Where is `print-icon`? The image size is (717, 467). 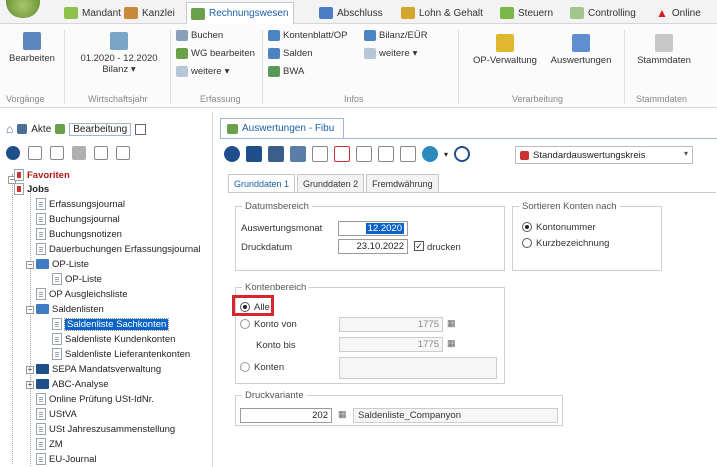
print-icon is located at coordinates (276, 154).